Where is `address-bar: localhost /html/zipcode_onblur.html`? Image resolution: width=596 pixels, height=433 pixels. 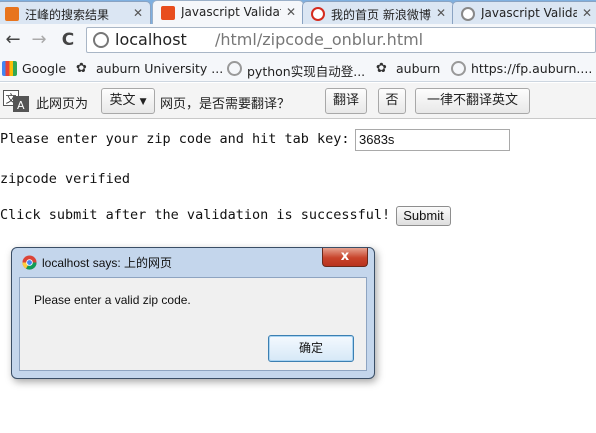 address-bar: localhost /html/zipcode_onblur.html is located at coordinates (341, 40).